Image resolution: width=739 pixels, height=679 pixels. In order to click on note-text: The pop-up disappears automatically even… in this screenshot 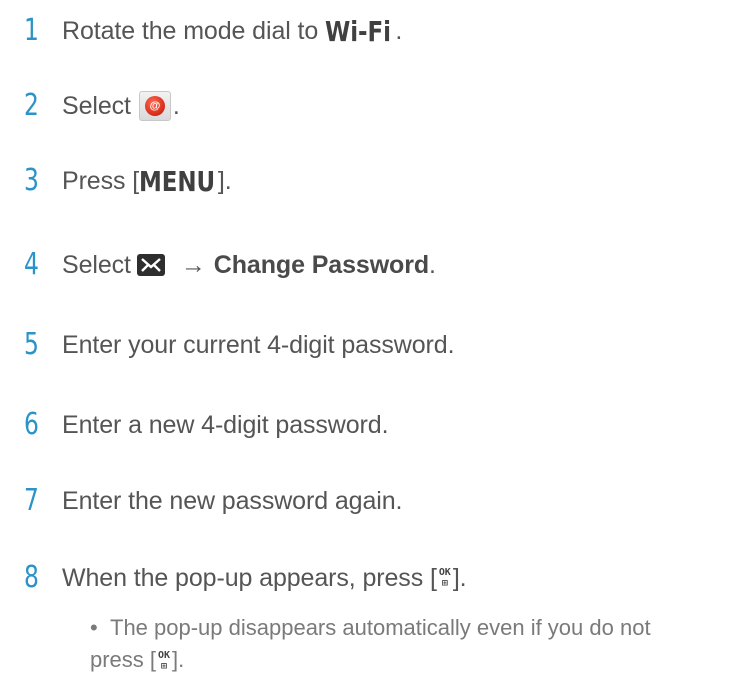, I will do `click(370, 644)`.